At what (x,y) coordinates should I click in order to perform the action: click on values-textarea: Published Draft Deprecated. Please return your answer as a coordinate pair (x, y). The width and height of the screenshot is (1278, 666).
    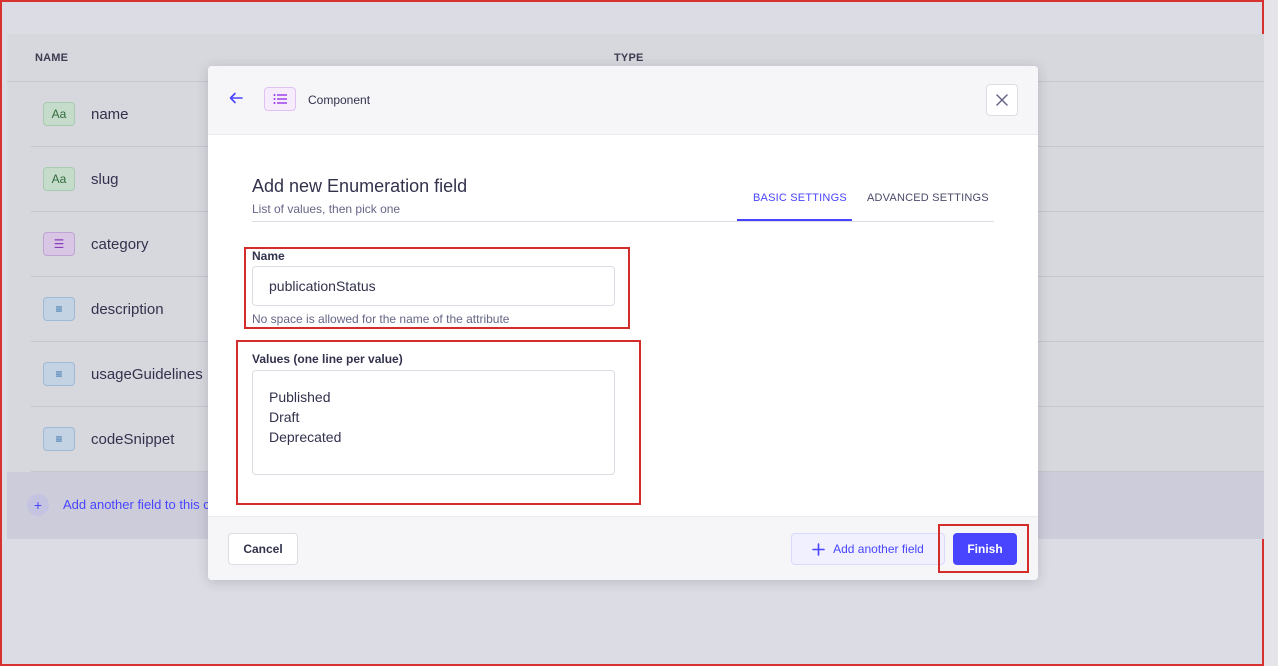
    Looking at the image, I should click on (433, 422).